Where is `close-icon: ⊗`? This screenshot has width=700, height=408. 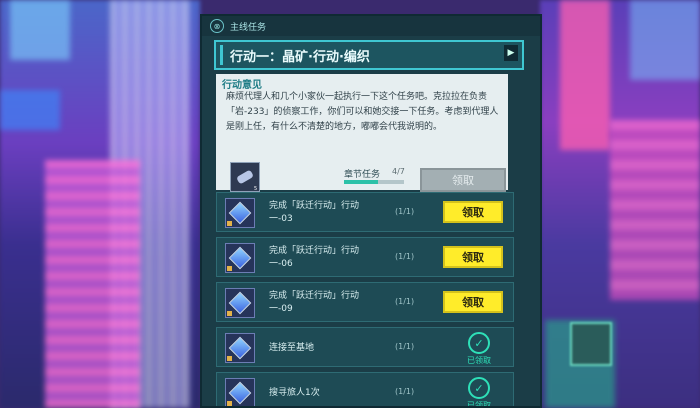 close-icon: ⊗ is located at coordinates (217, 26).